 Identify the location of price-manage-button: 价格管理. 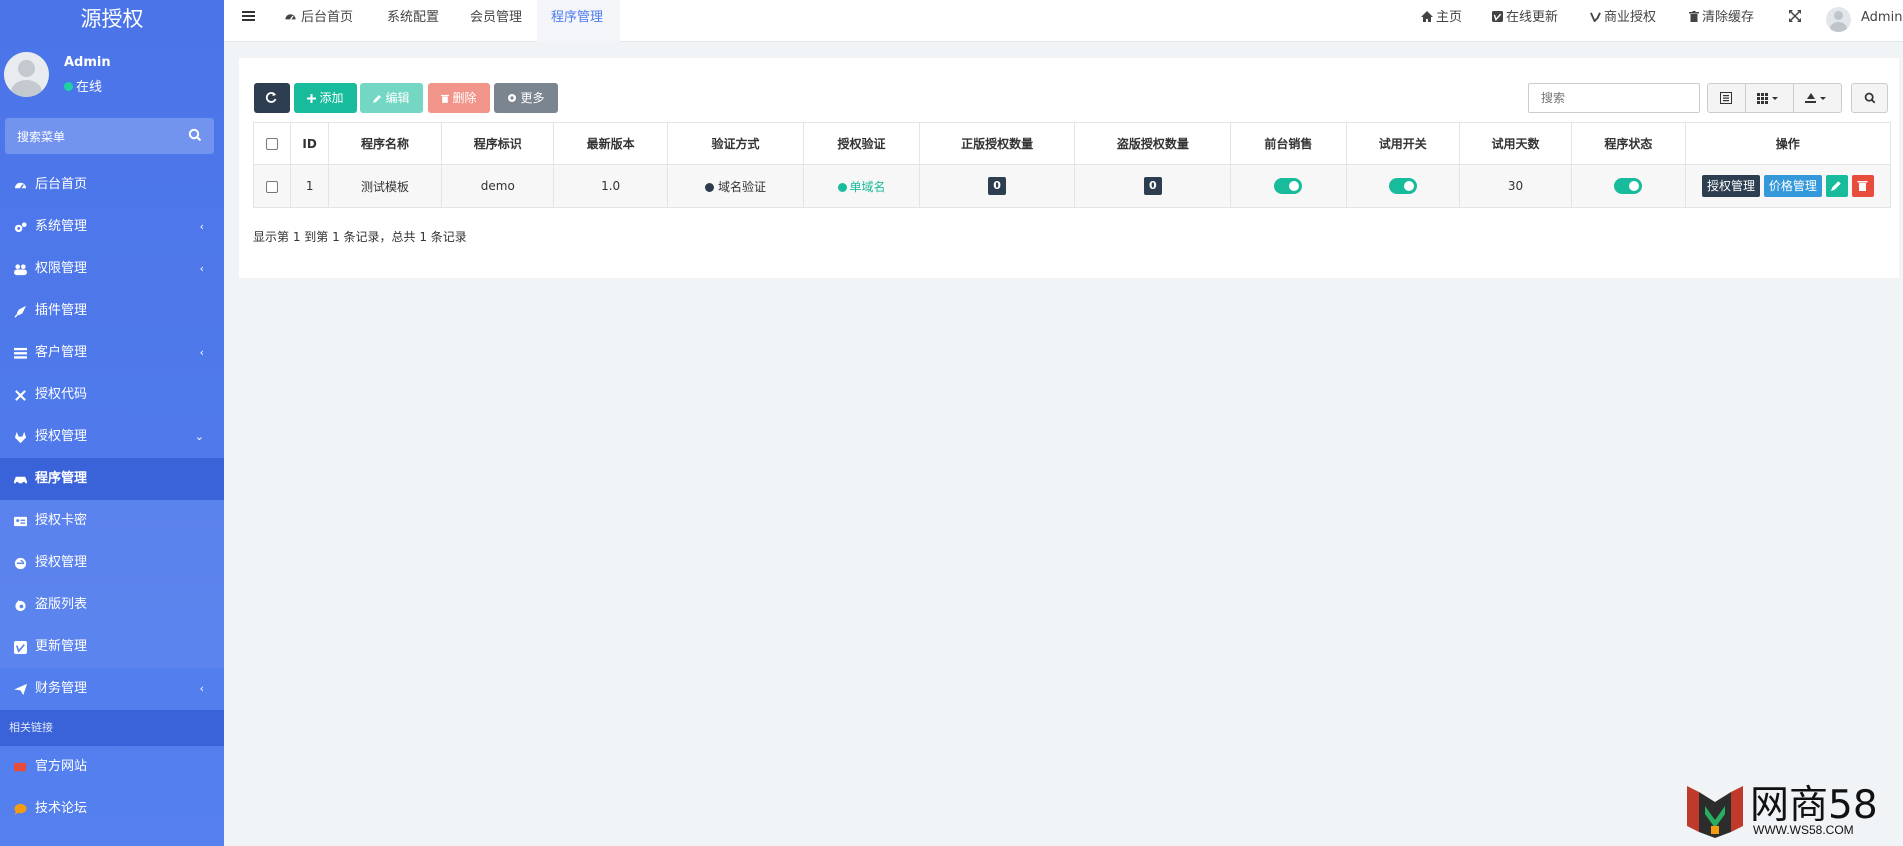
(1792, 186).